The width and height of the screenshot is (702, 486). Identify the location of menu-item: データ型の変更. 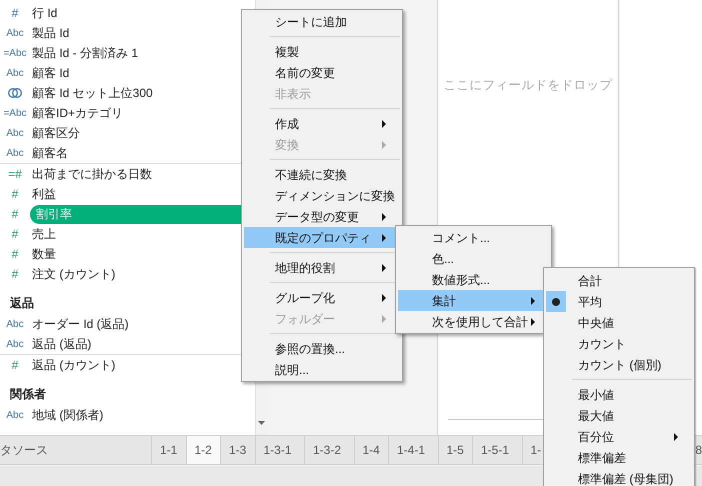
(322, 216).